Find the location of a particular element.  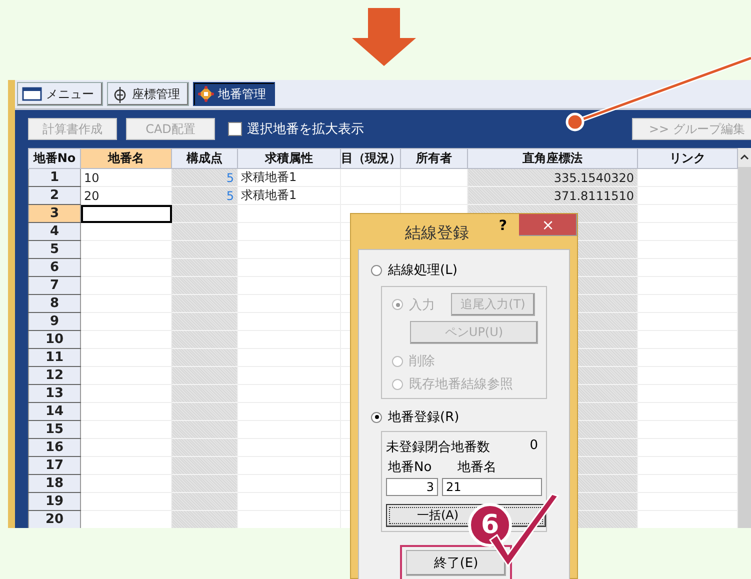

row-header: 8 is located at coordinates (54, 303).